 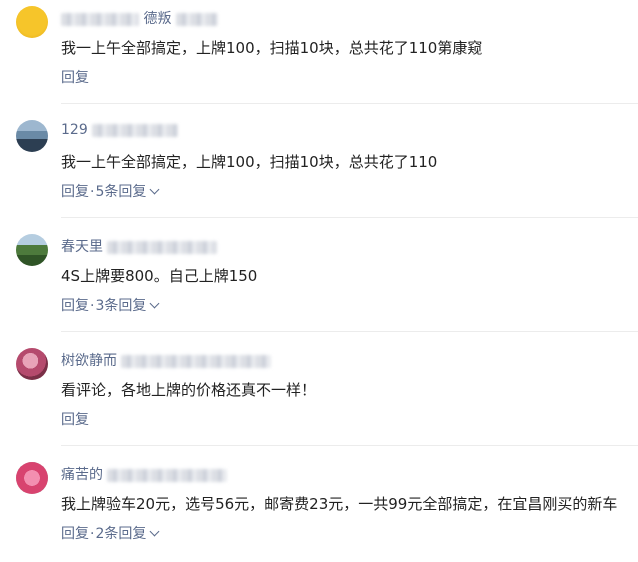 What do you see at coordinates (127, 534) in the screenshot?
I see `view-replies-button: 2条回复` at bounding box center [127, 534].